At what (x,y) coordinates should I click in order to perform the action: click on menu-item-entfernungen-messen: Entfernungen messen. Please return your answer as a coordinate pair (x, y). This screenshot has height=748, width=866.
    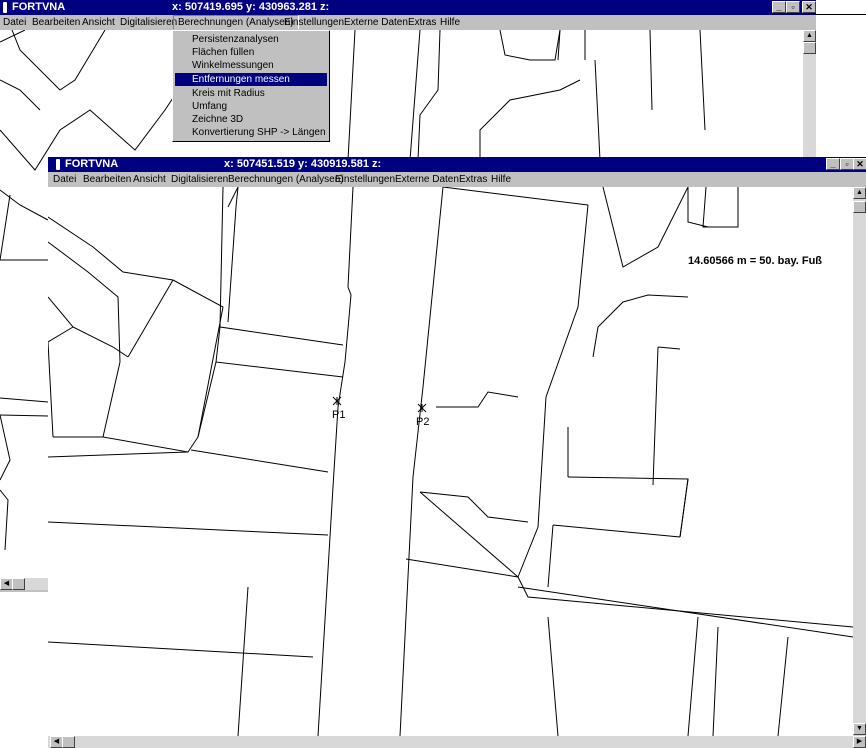
    Looking at the image, I should click on (251, 79).